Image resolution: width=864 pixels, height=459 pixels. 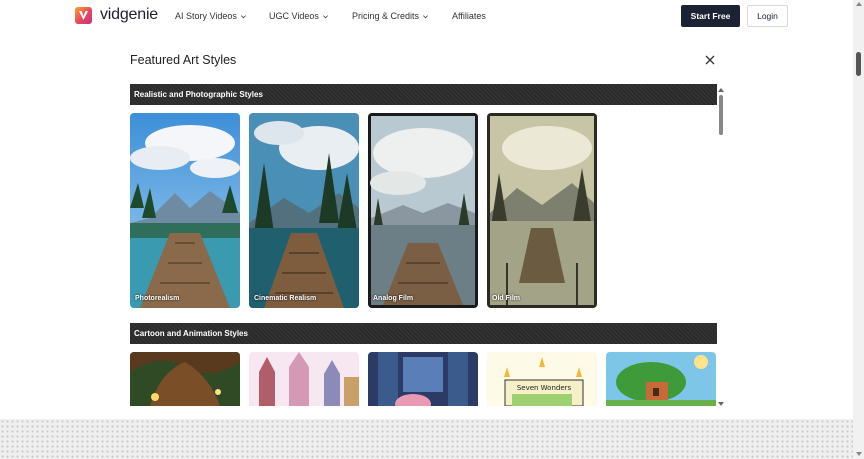 I want to click on start-free-button: Start Free, so click(x=710, y=16).